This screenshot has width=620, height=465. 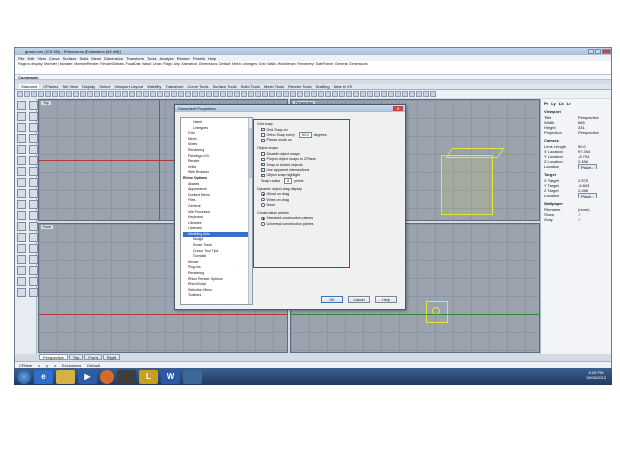 I want to click on toolbar-tab: Set View, so click(x=70, y=86).